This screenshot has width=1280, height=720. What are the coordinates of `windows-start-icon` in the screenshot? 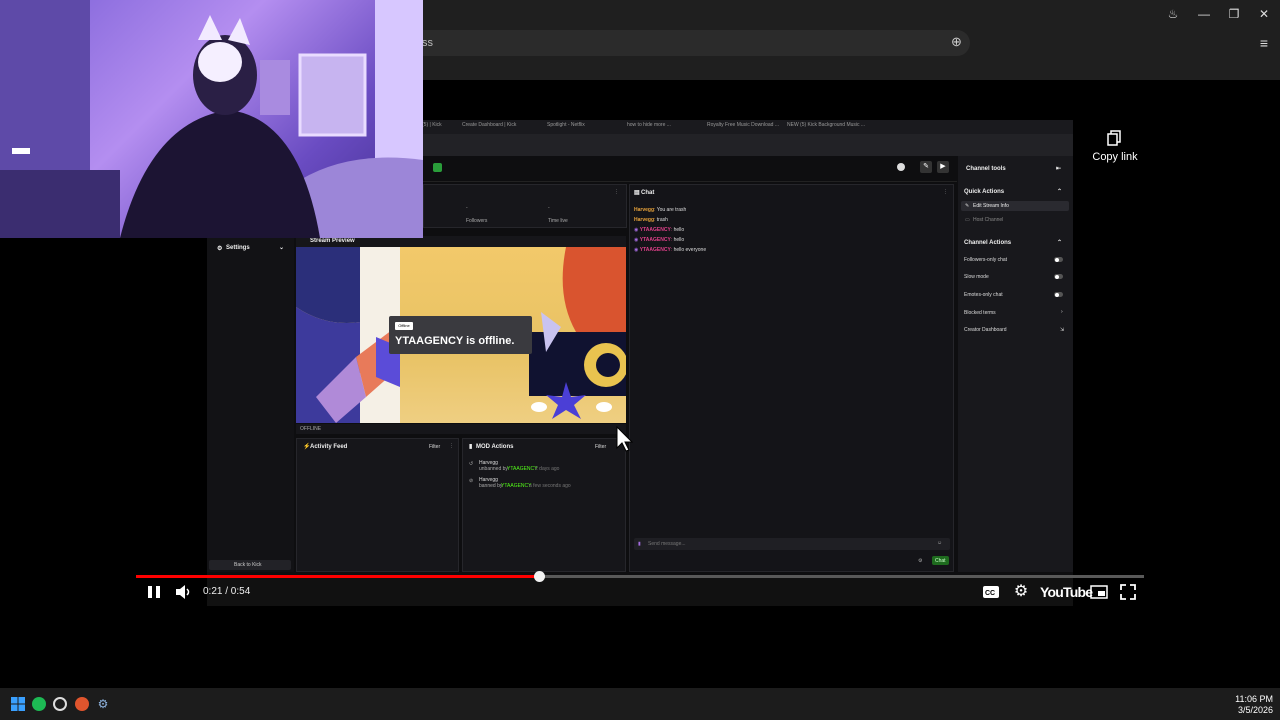 It's located at (18, 704).